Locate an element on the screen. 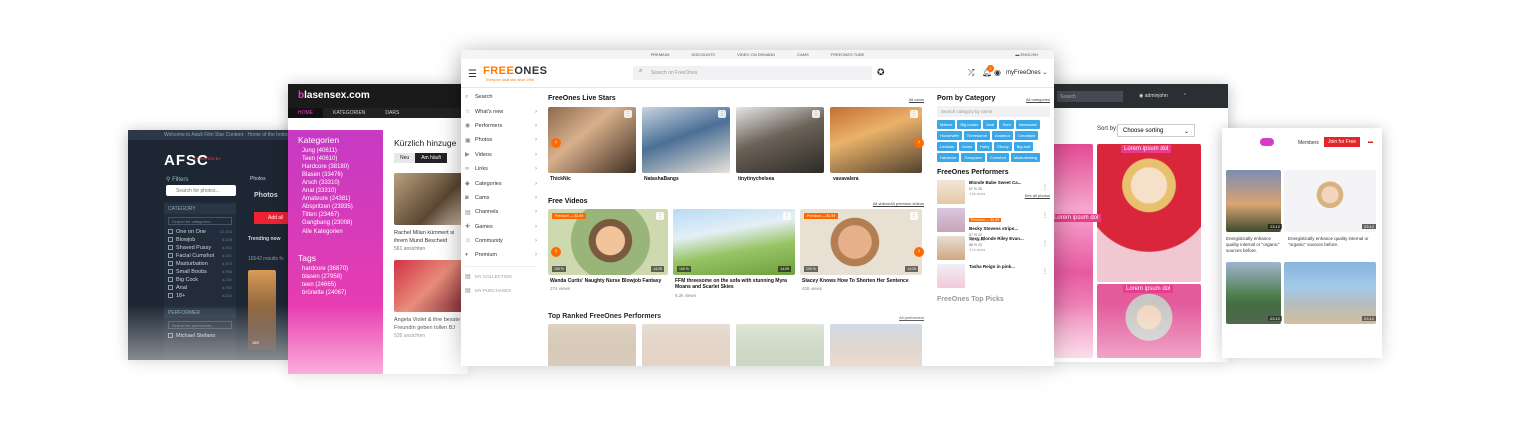 Image resolution: width=1514 pixels, height=424 pixels. category-pill: Housewife is located at coordinates (949, 135).